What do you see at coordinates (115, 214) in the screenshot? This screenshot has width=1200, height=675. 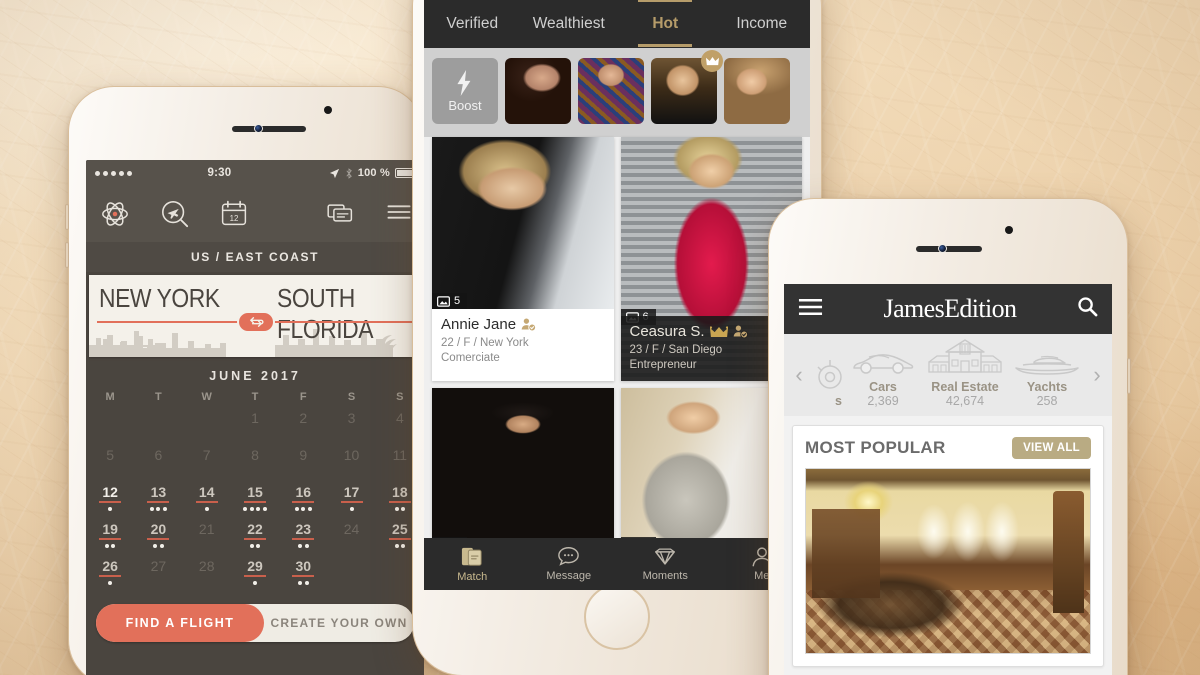 I see `atom-icon` at bounding box center [115, 214].